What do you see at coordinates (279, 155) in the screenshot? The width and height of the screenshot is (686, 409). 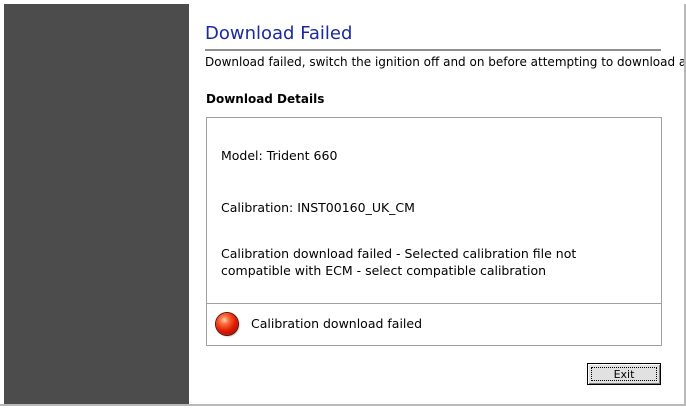 I see `model-text: Model: Trident 660` at bounding box center [279, 155].